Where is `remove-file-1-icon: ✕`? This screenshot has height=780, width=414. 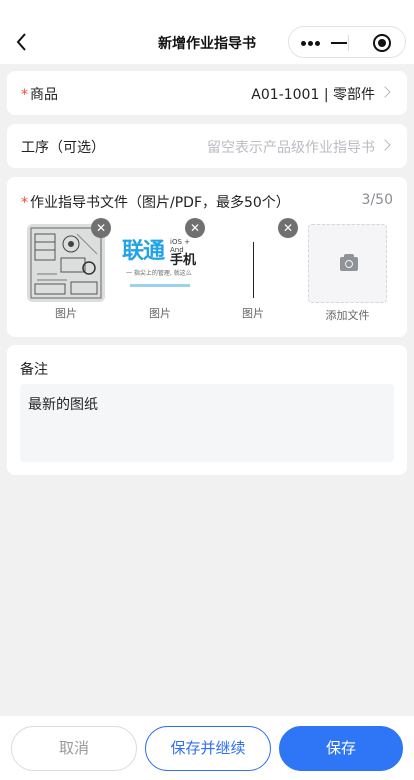 remove-file-1-icon: ✕ is located at coordinates (101, 228).